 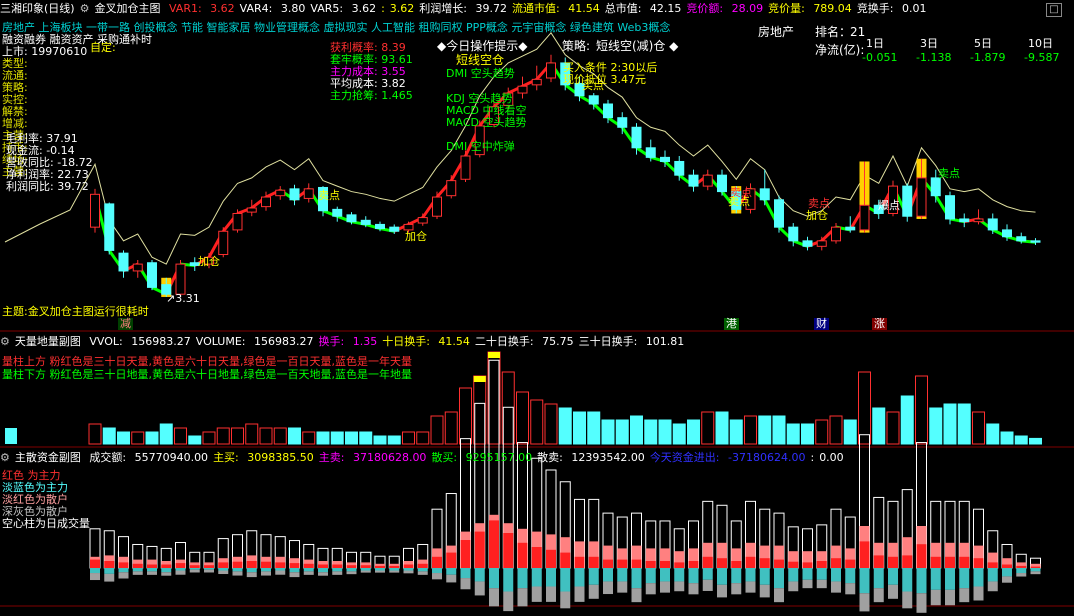 What do you see at coordinates (879, 324) in the screenshot?
I see `event-tag: 涨` at bounding box center [879, 324].